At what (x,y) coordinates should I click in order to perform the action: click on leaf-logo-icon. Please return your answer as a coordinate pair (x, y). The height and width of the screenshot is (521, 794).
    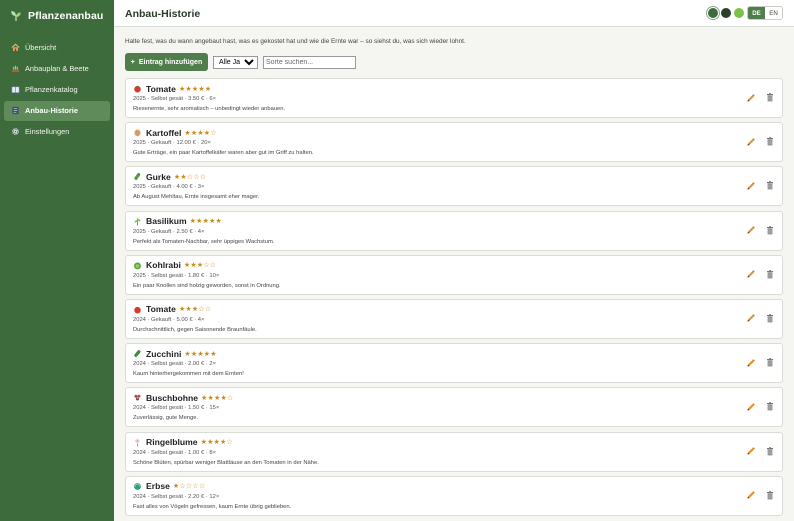
    Looking at the image, I should click on (16, 16).